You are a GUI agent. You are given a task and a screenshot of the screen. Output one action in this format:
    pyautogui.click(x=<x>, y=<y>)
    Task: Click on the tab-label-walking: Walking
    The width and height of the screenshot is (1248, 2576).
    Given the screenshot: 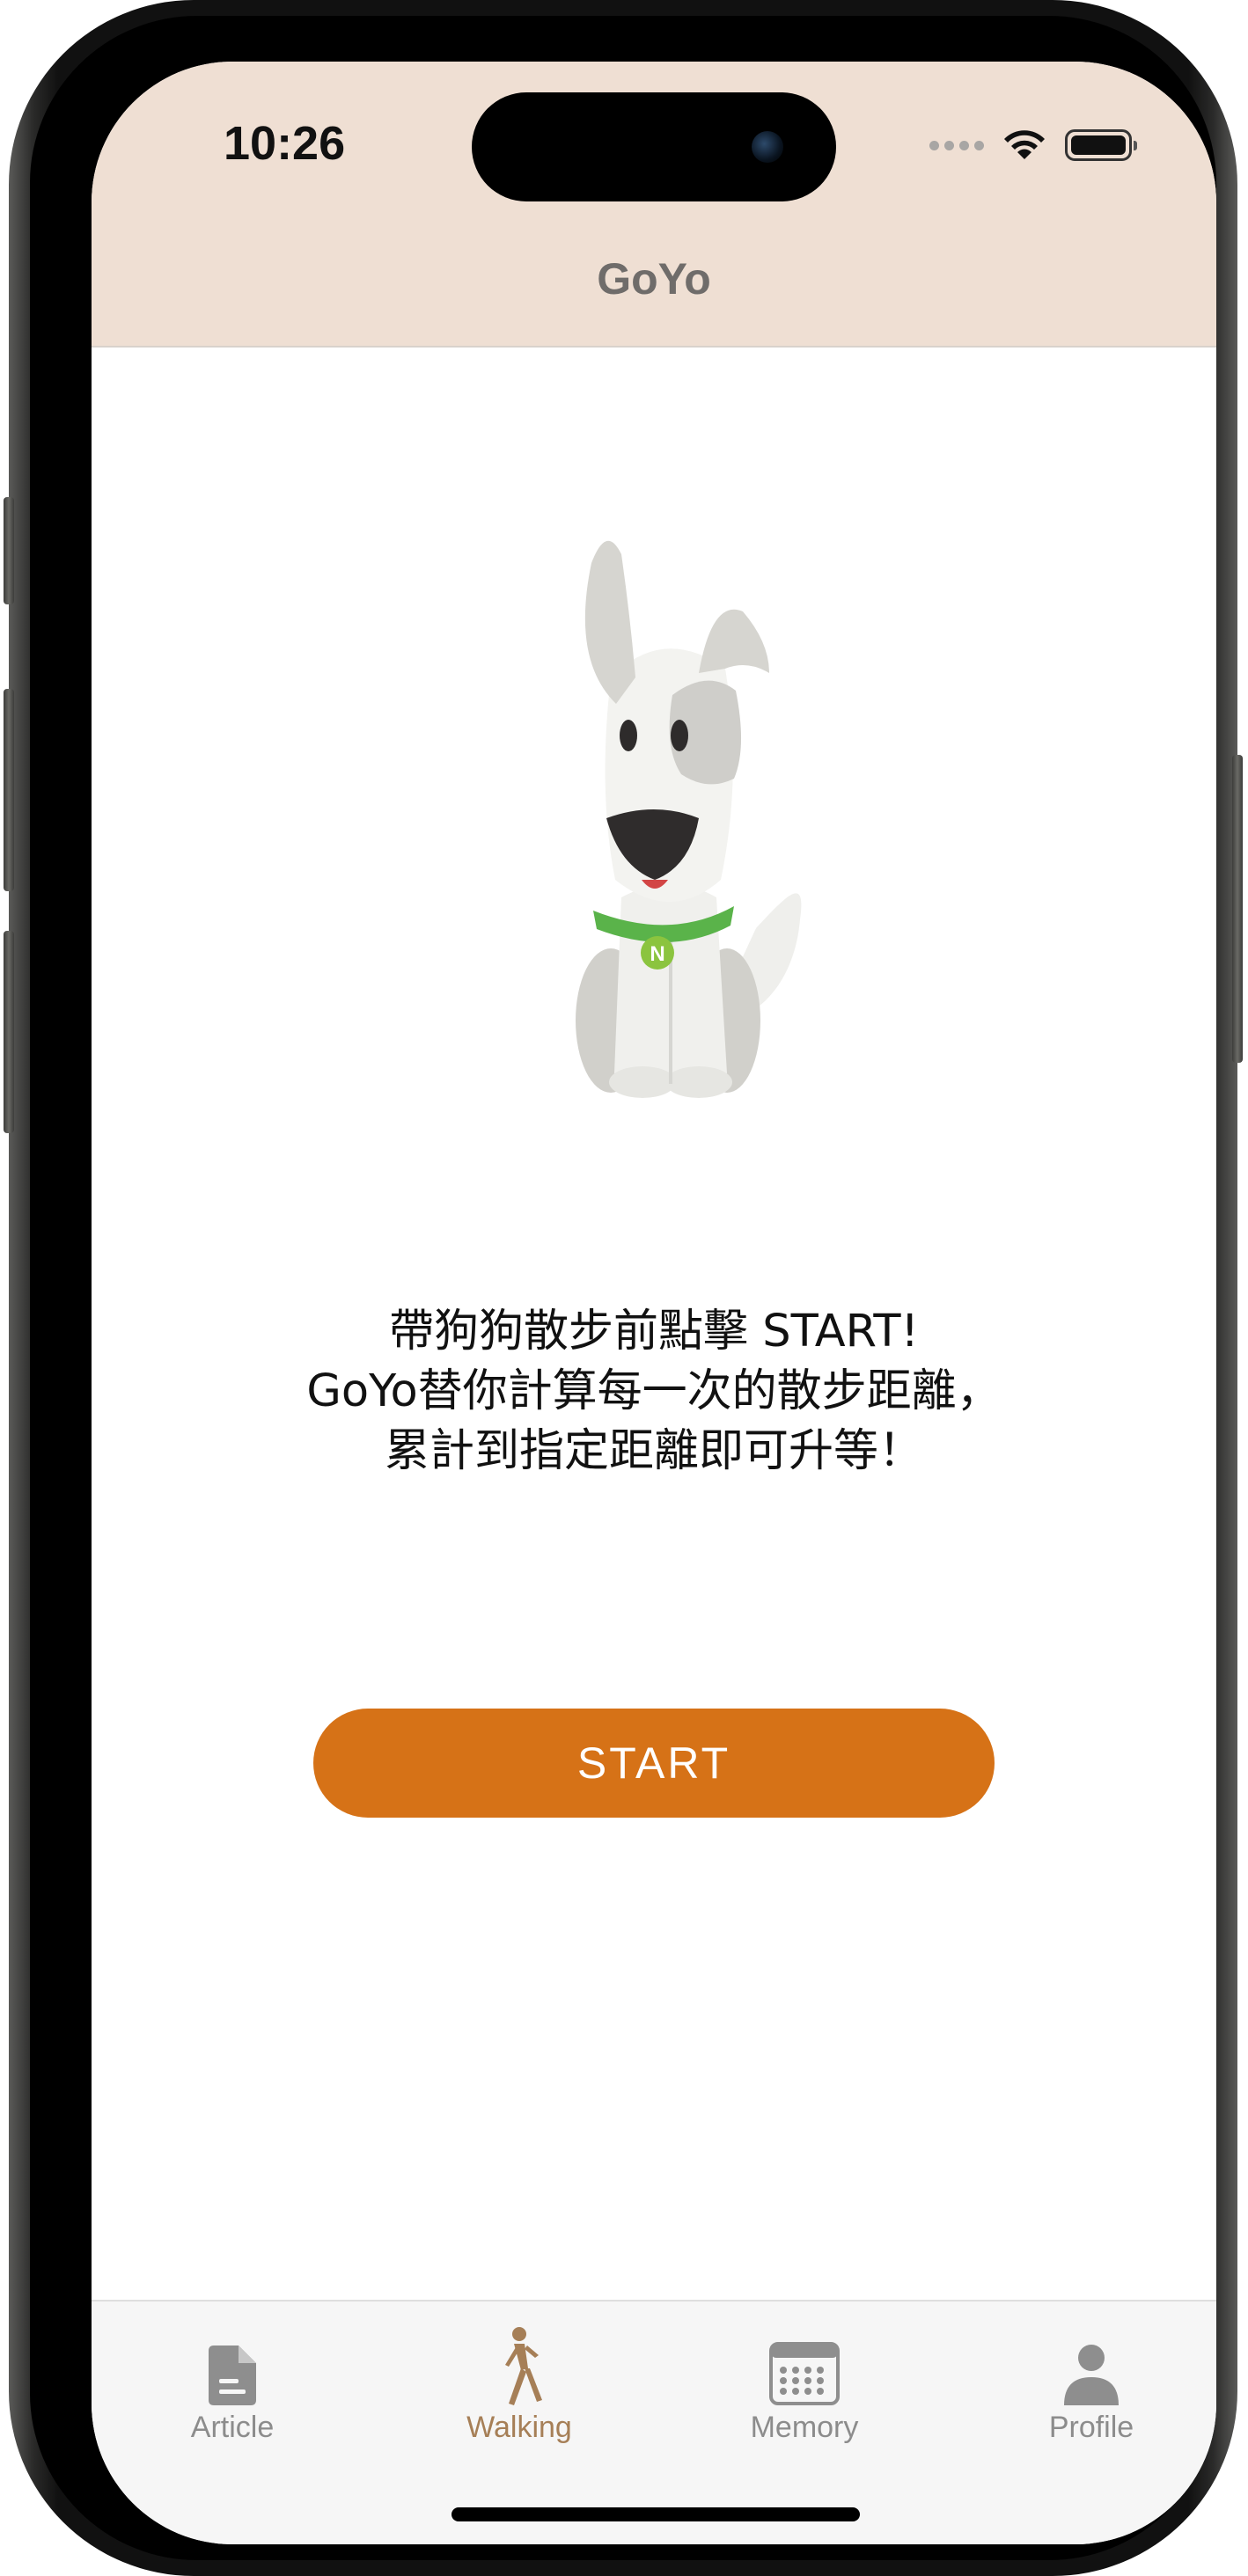 What is the action you would take?
    pyautogui.click(x=519, y=2427)
    